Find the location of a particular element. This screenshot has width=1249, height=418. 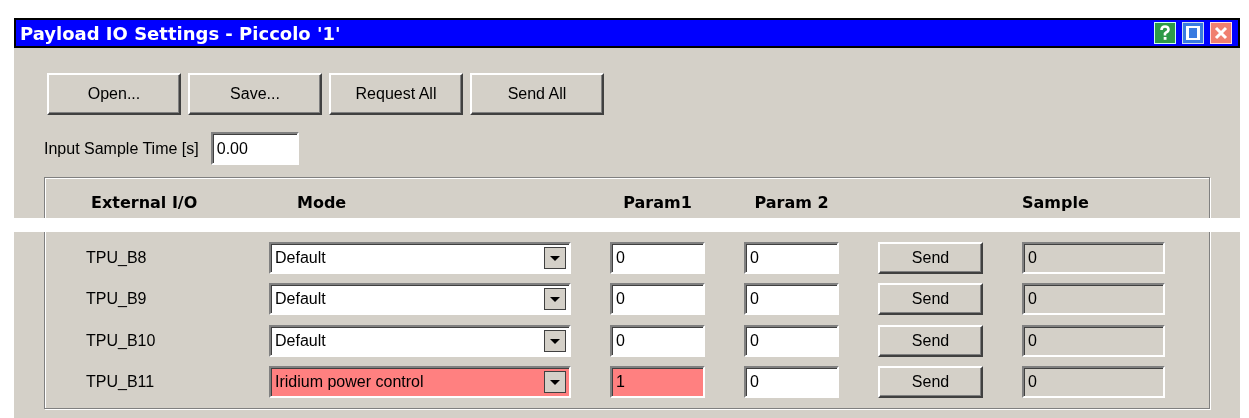

row-label: TPU_B9 is located at coordinates (116, 299).